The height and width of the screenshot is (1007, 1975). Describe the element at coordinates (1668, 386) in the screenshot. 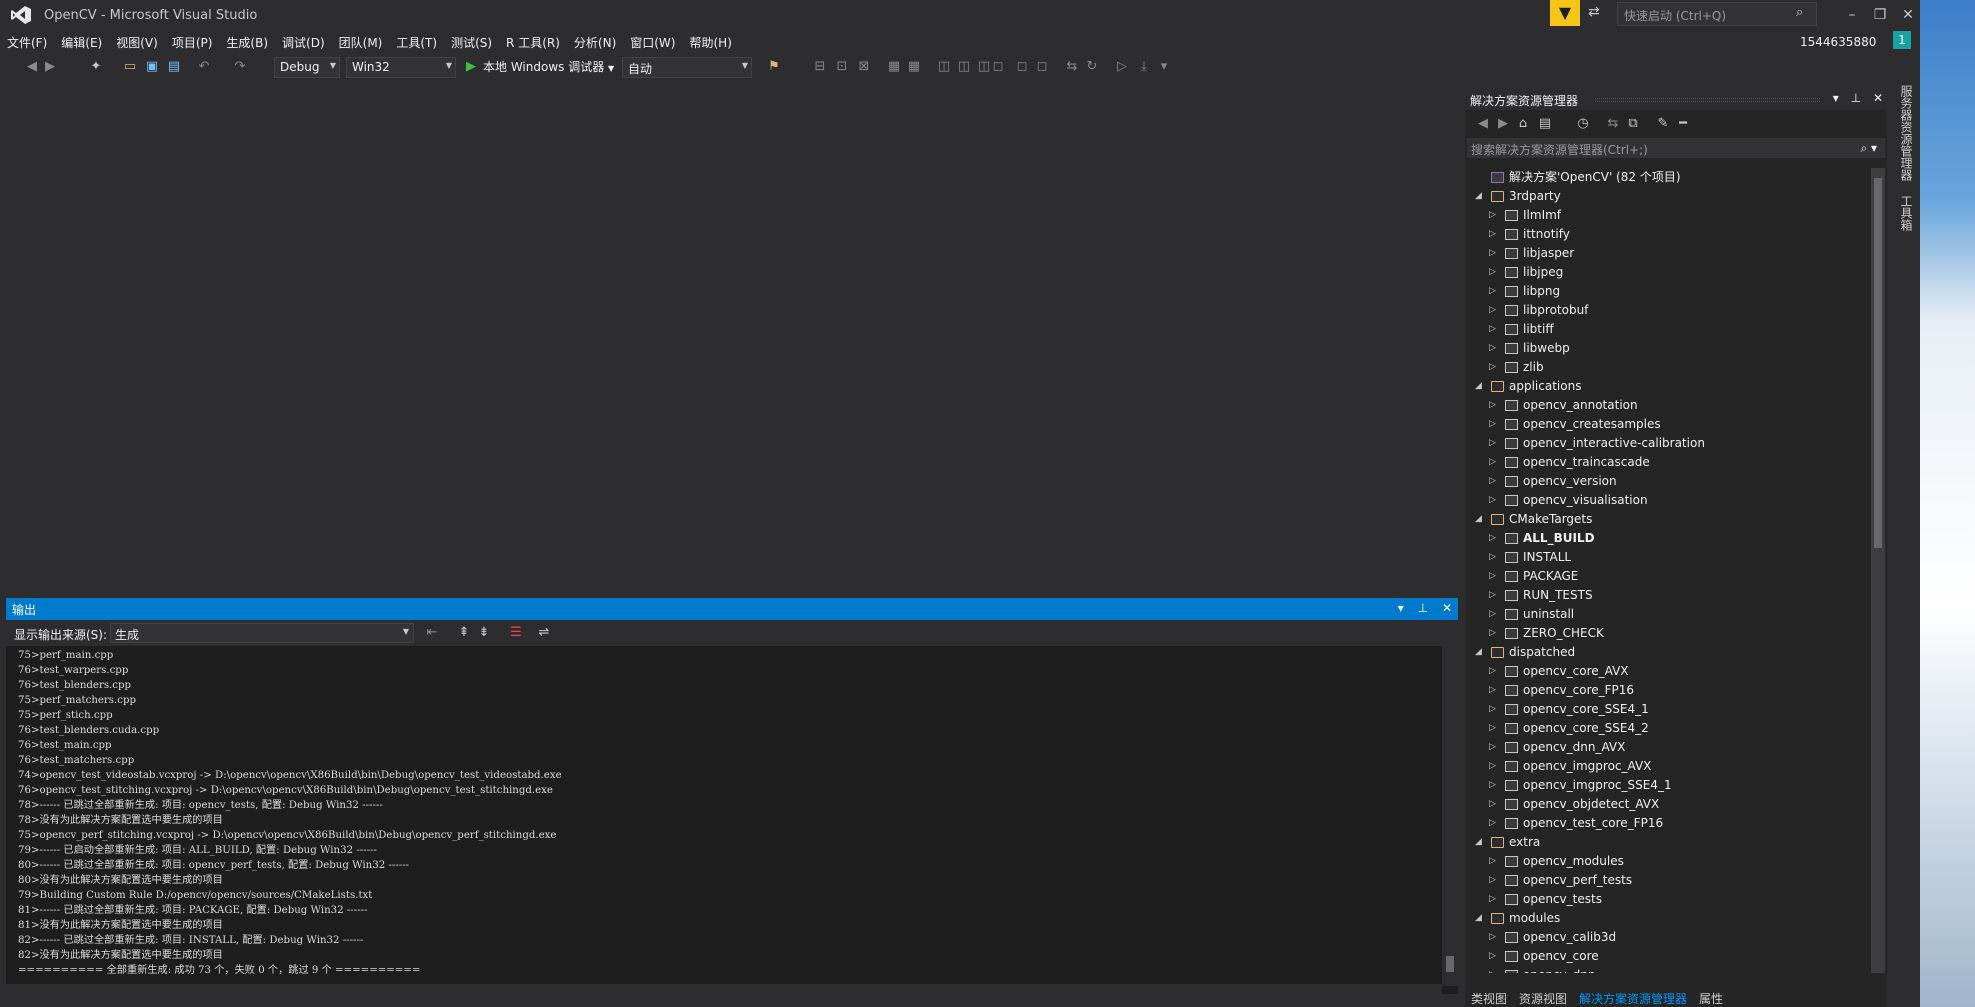

I see `tree-folder: ◢ applications` at that location.